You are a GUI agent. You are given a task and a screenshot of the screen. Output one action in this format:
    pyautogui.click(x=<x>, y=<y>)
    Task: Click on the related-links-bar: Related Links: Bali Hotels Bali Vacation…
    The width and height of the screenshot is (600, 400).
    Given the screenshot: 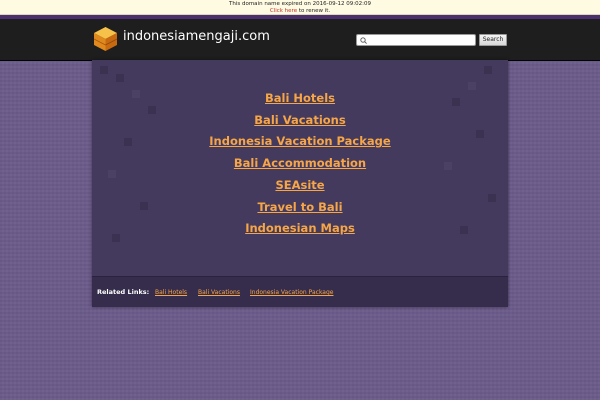 What is the action you would take?
    pyautogui.click(x=300, y=291)
    